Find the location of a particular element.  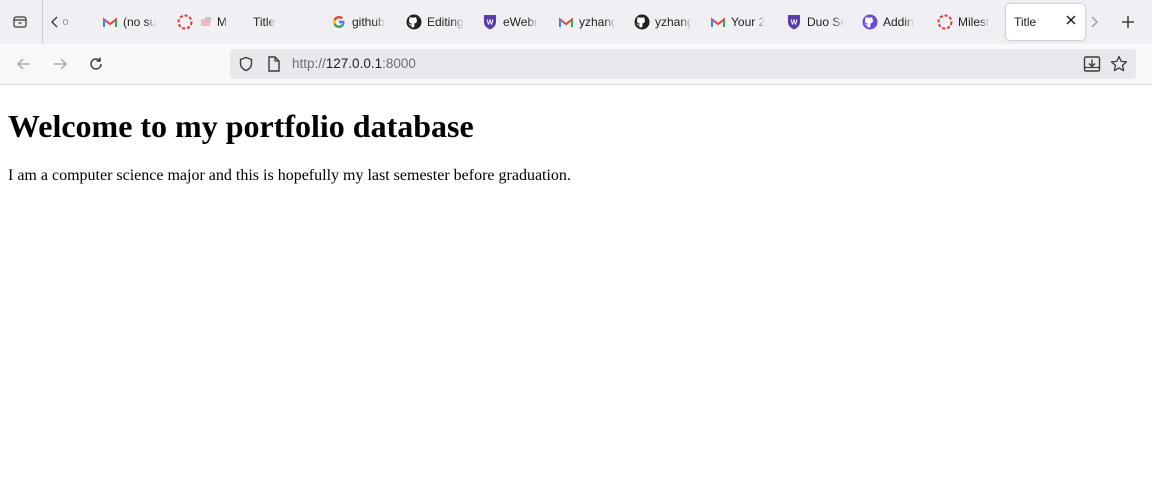

tab-milestone: Milest is located at coordinates (966, 22).